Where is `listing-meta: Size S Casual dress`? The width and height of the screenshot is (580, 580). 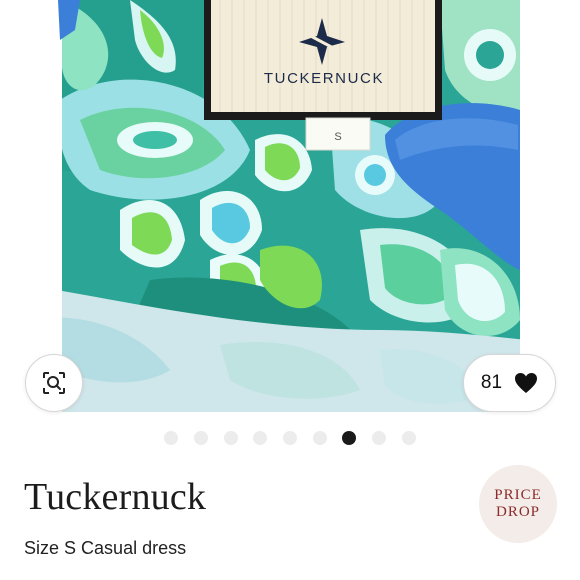
listing-meta: Size S Casual dress is located at coordinates (105, 548).